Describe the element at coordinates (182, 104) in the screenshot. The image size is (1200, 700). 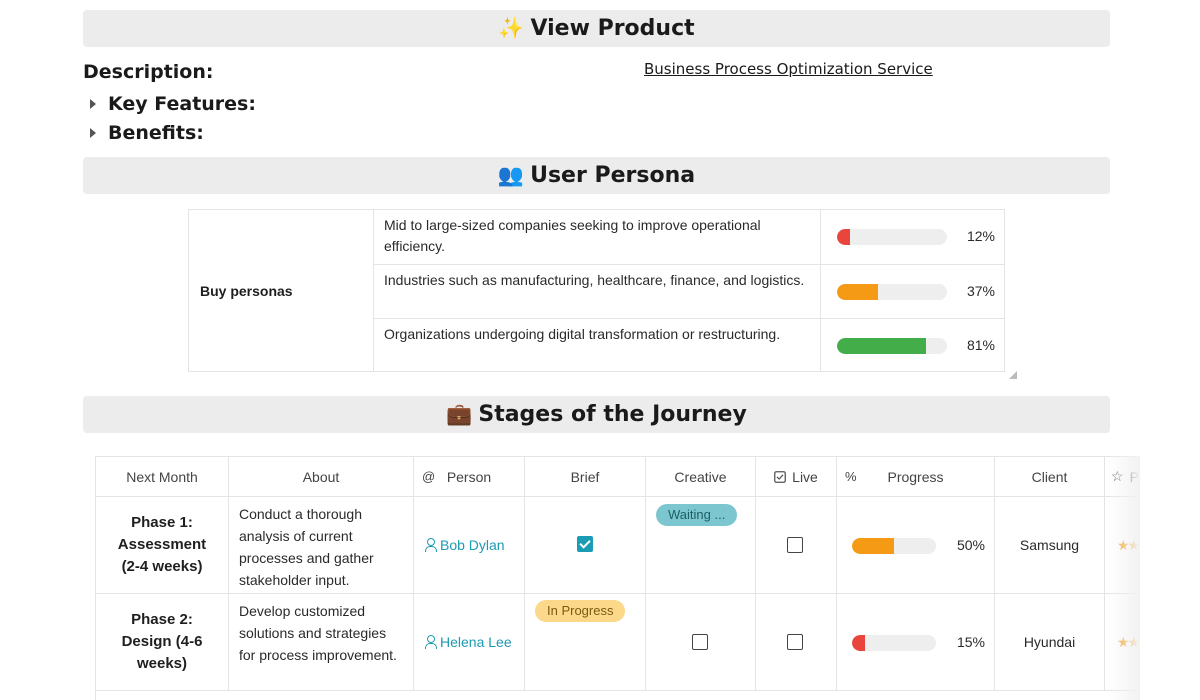
I see `key-features-label: Key Features:` at that location.